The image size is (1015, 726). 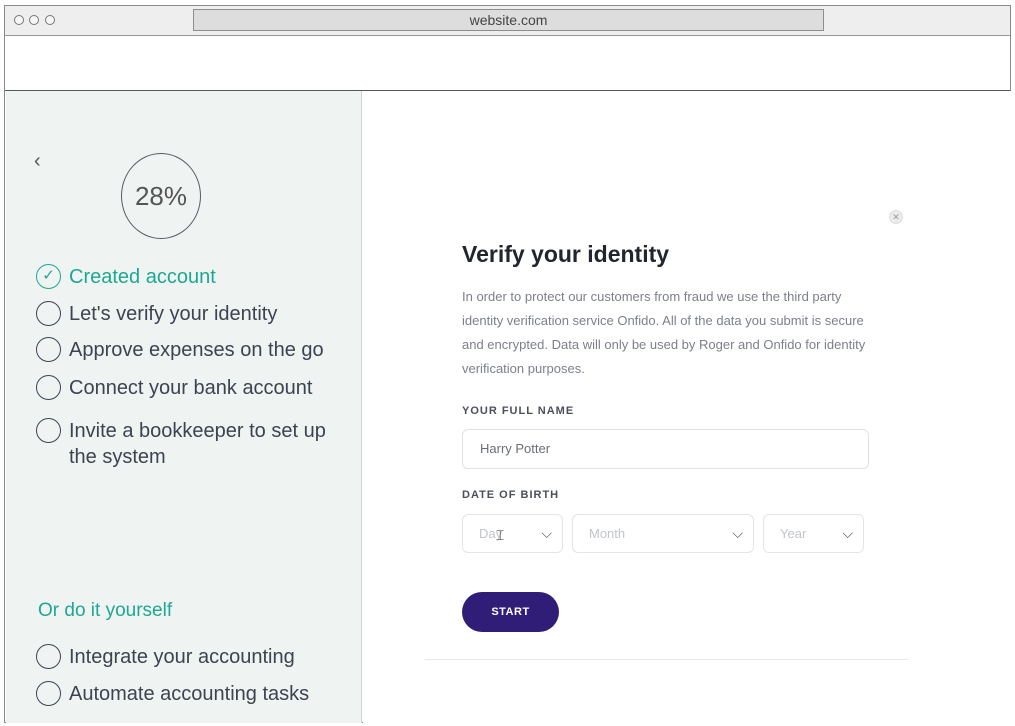 What do you see at coordinates (196, 350) in the screenshot?
I see `step-label: Approve expenses on the go` at bounding box center [196, 350].